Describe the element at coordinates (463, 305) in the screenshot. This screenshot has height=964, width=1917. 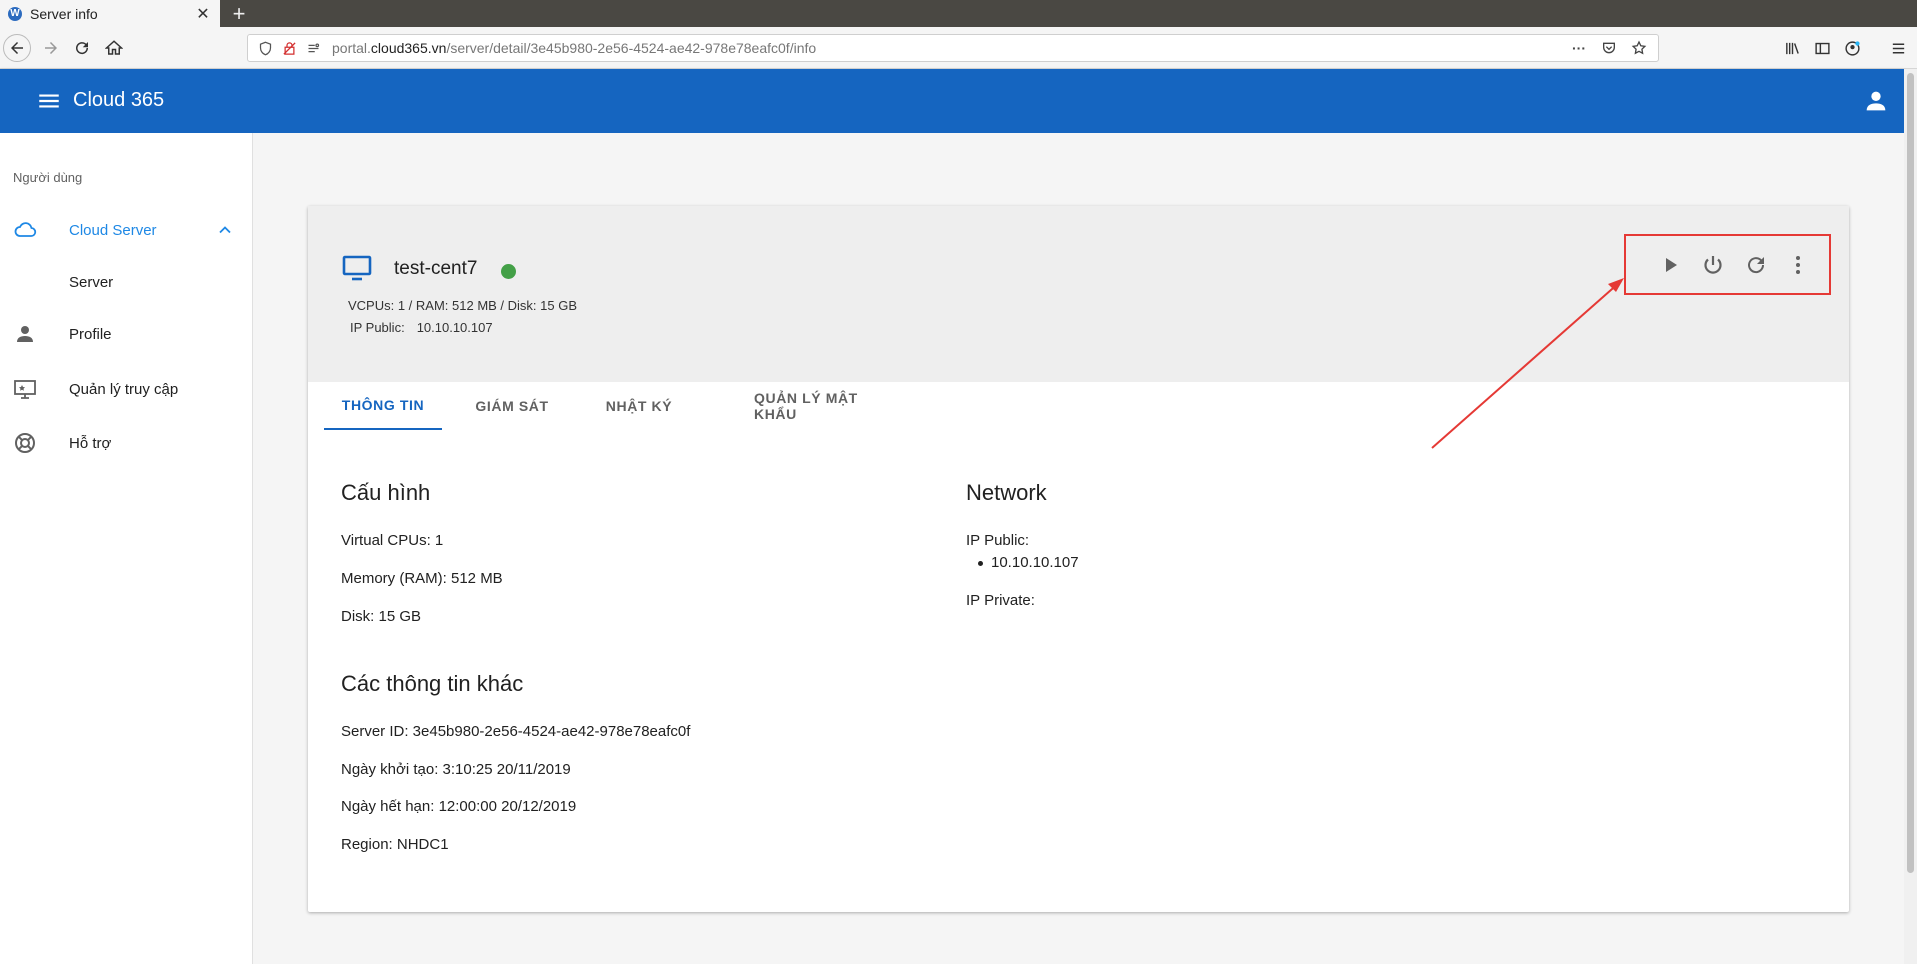
I see `server-specs: VCPUs: 1 / RAM: 512 MB / Disk: 15 GB` at that location.